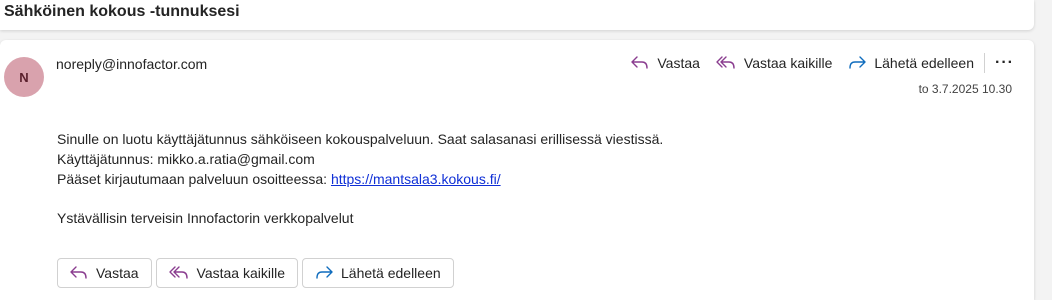  What do you see at coordinates (985, 63) in the screenshot?
I see `actions-divider` at bounding box center [985, 63].